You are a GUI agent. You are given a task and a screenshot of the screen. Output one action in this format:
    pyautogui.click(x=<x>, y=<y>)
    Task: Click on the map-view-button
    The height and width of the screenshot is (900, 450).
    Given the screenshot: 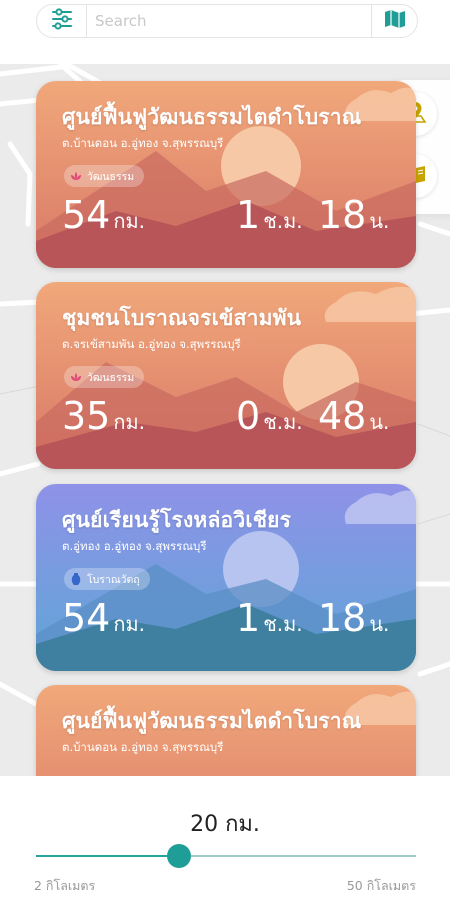 What is the action you would take?
    pyautogui.click(x=394, y=21)
    